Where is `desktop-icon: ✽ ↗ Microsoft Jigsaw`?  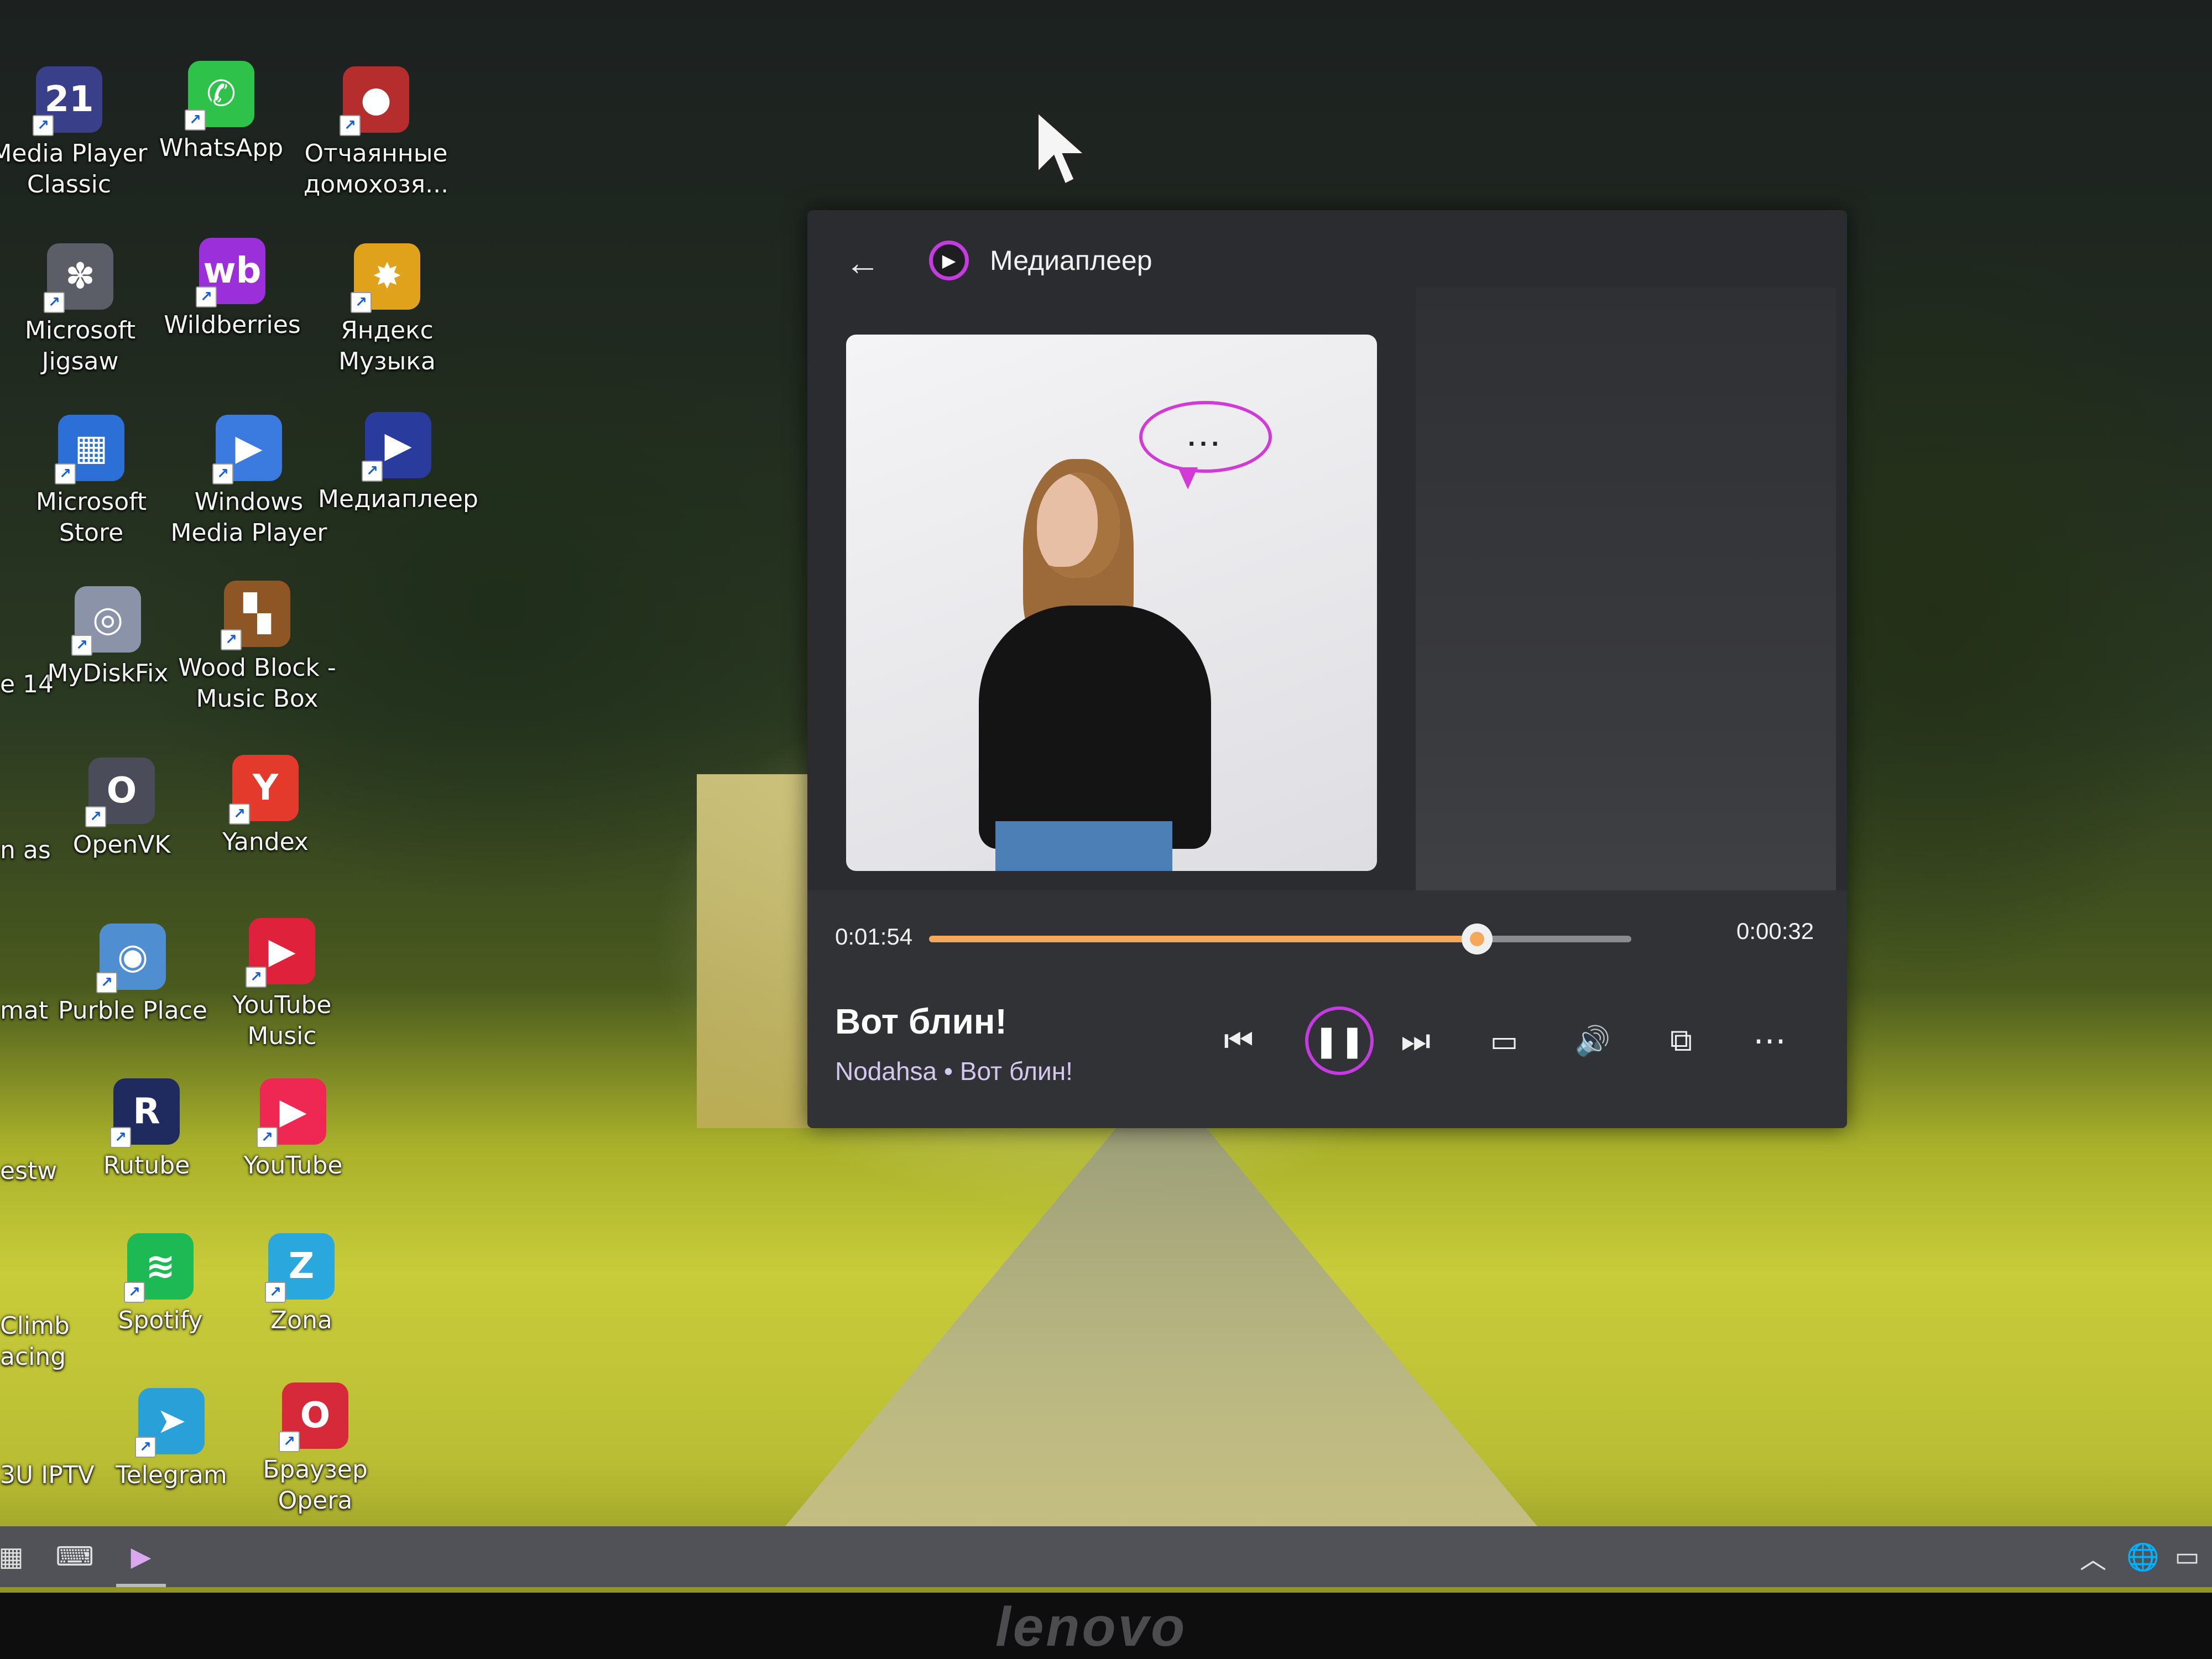 desktop-icon: ✽ ↗ Microsoft Jigsaw is located at coordinates (81, 310).